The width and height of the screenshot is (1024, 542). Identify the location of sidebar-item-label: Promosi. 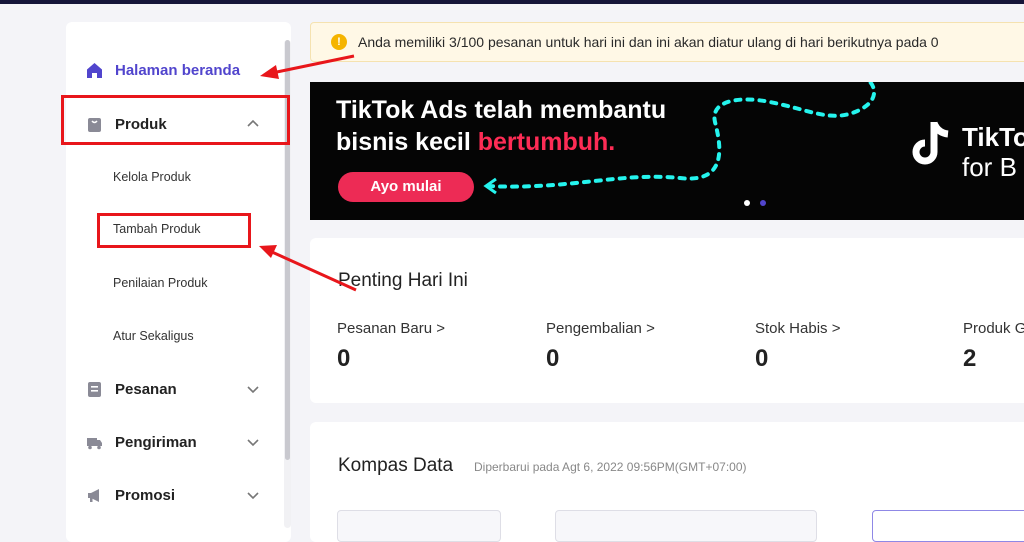
(145, 495).